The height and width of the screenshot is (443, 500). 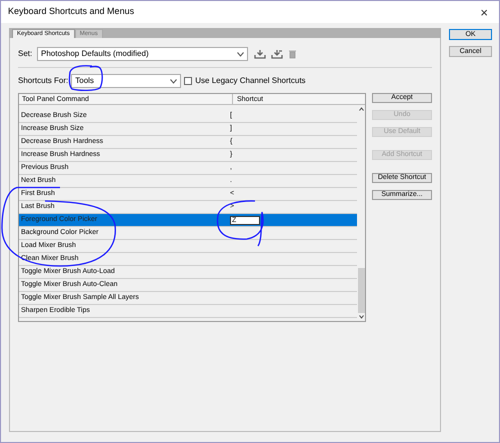 What do you see at coordinates (126, 81) in the screenshot?
I see `shortcuts-for-dropdown: Tools` at bounding box center [126, 81].